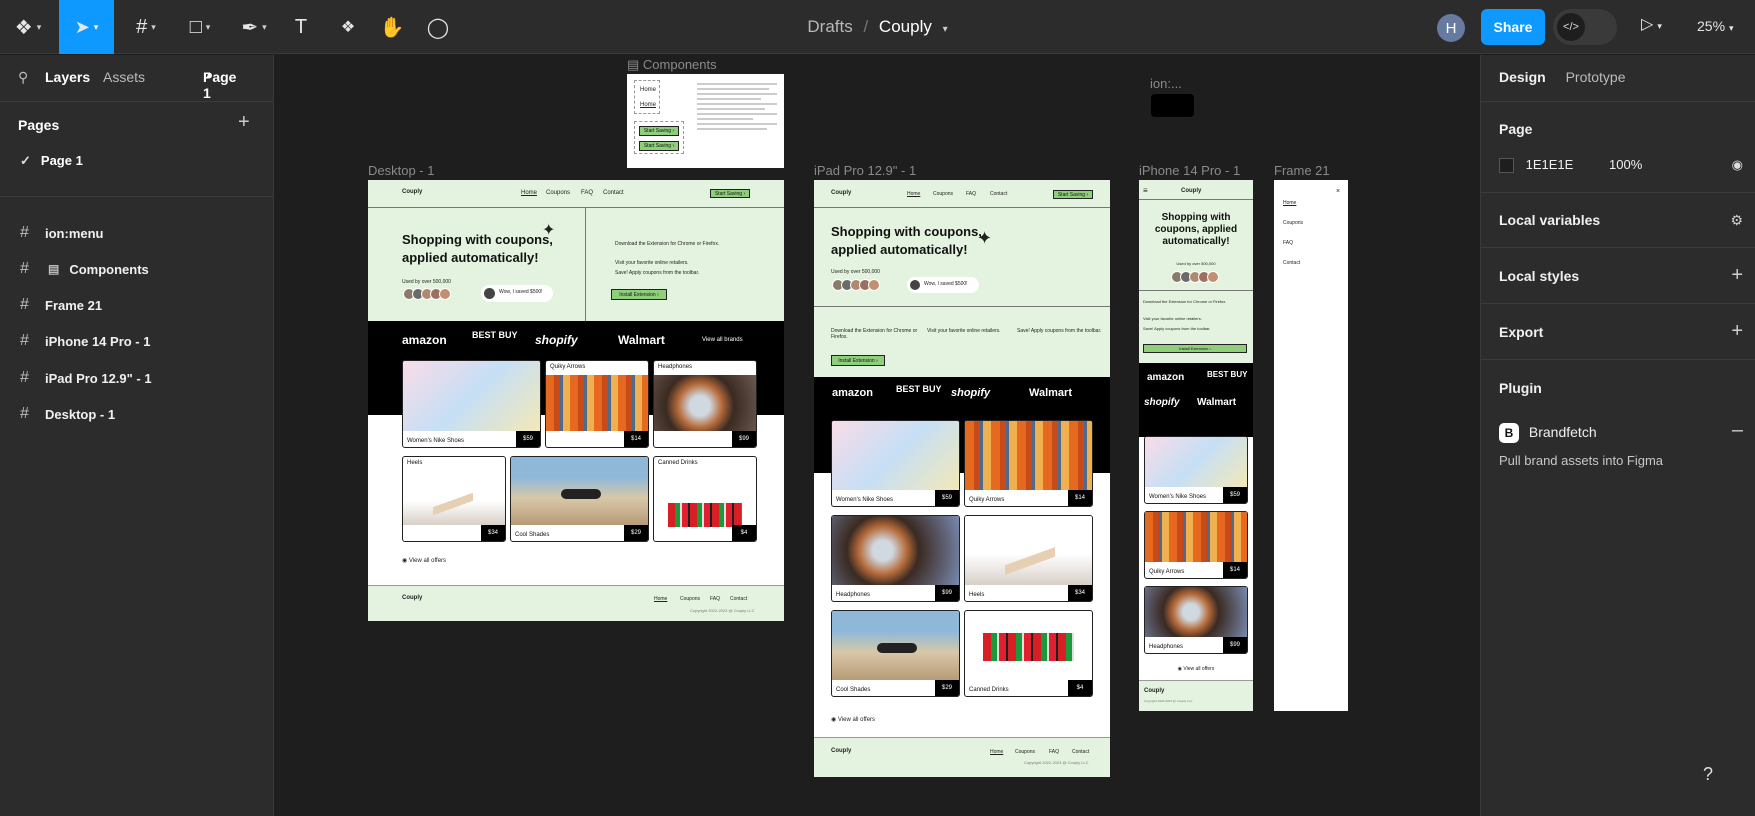 The image size is (1755, 816). I want to click on file-name: Couply, so click(905, 26).